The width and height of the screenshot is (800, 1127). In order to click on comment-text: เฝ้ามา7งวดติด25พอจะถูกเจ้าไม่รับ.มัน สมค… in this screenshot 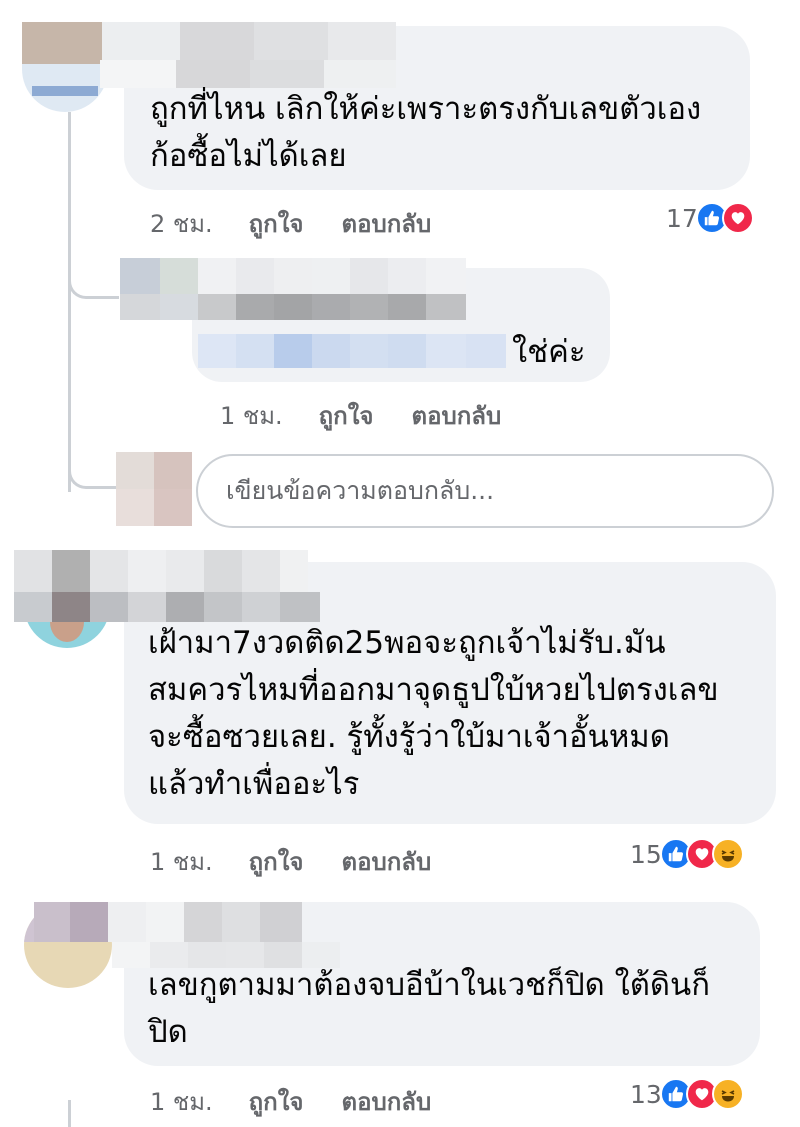, I will do `click(433, 713)`.